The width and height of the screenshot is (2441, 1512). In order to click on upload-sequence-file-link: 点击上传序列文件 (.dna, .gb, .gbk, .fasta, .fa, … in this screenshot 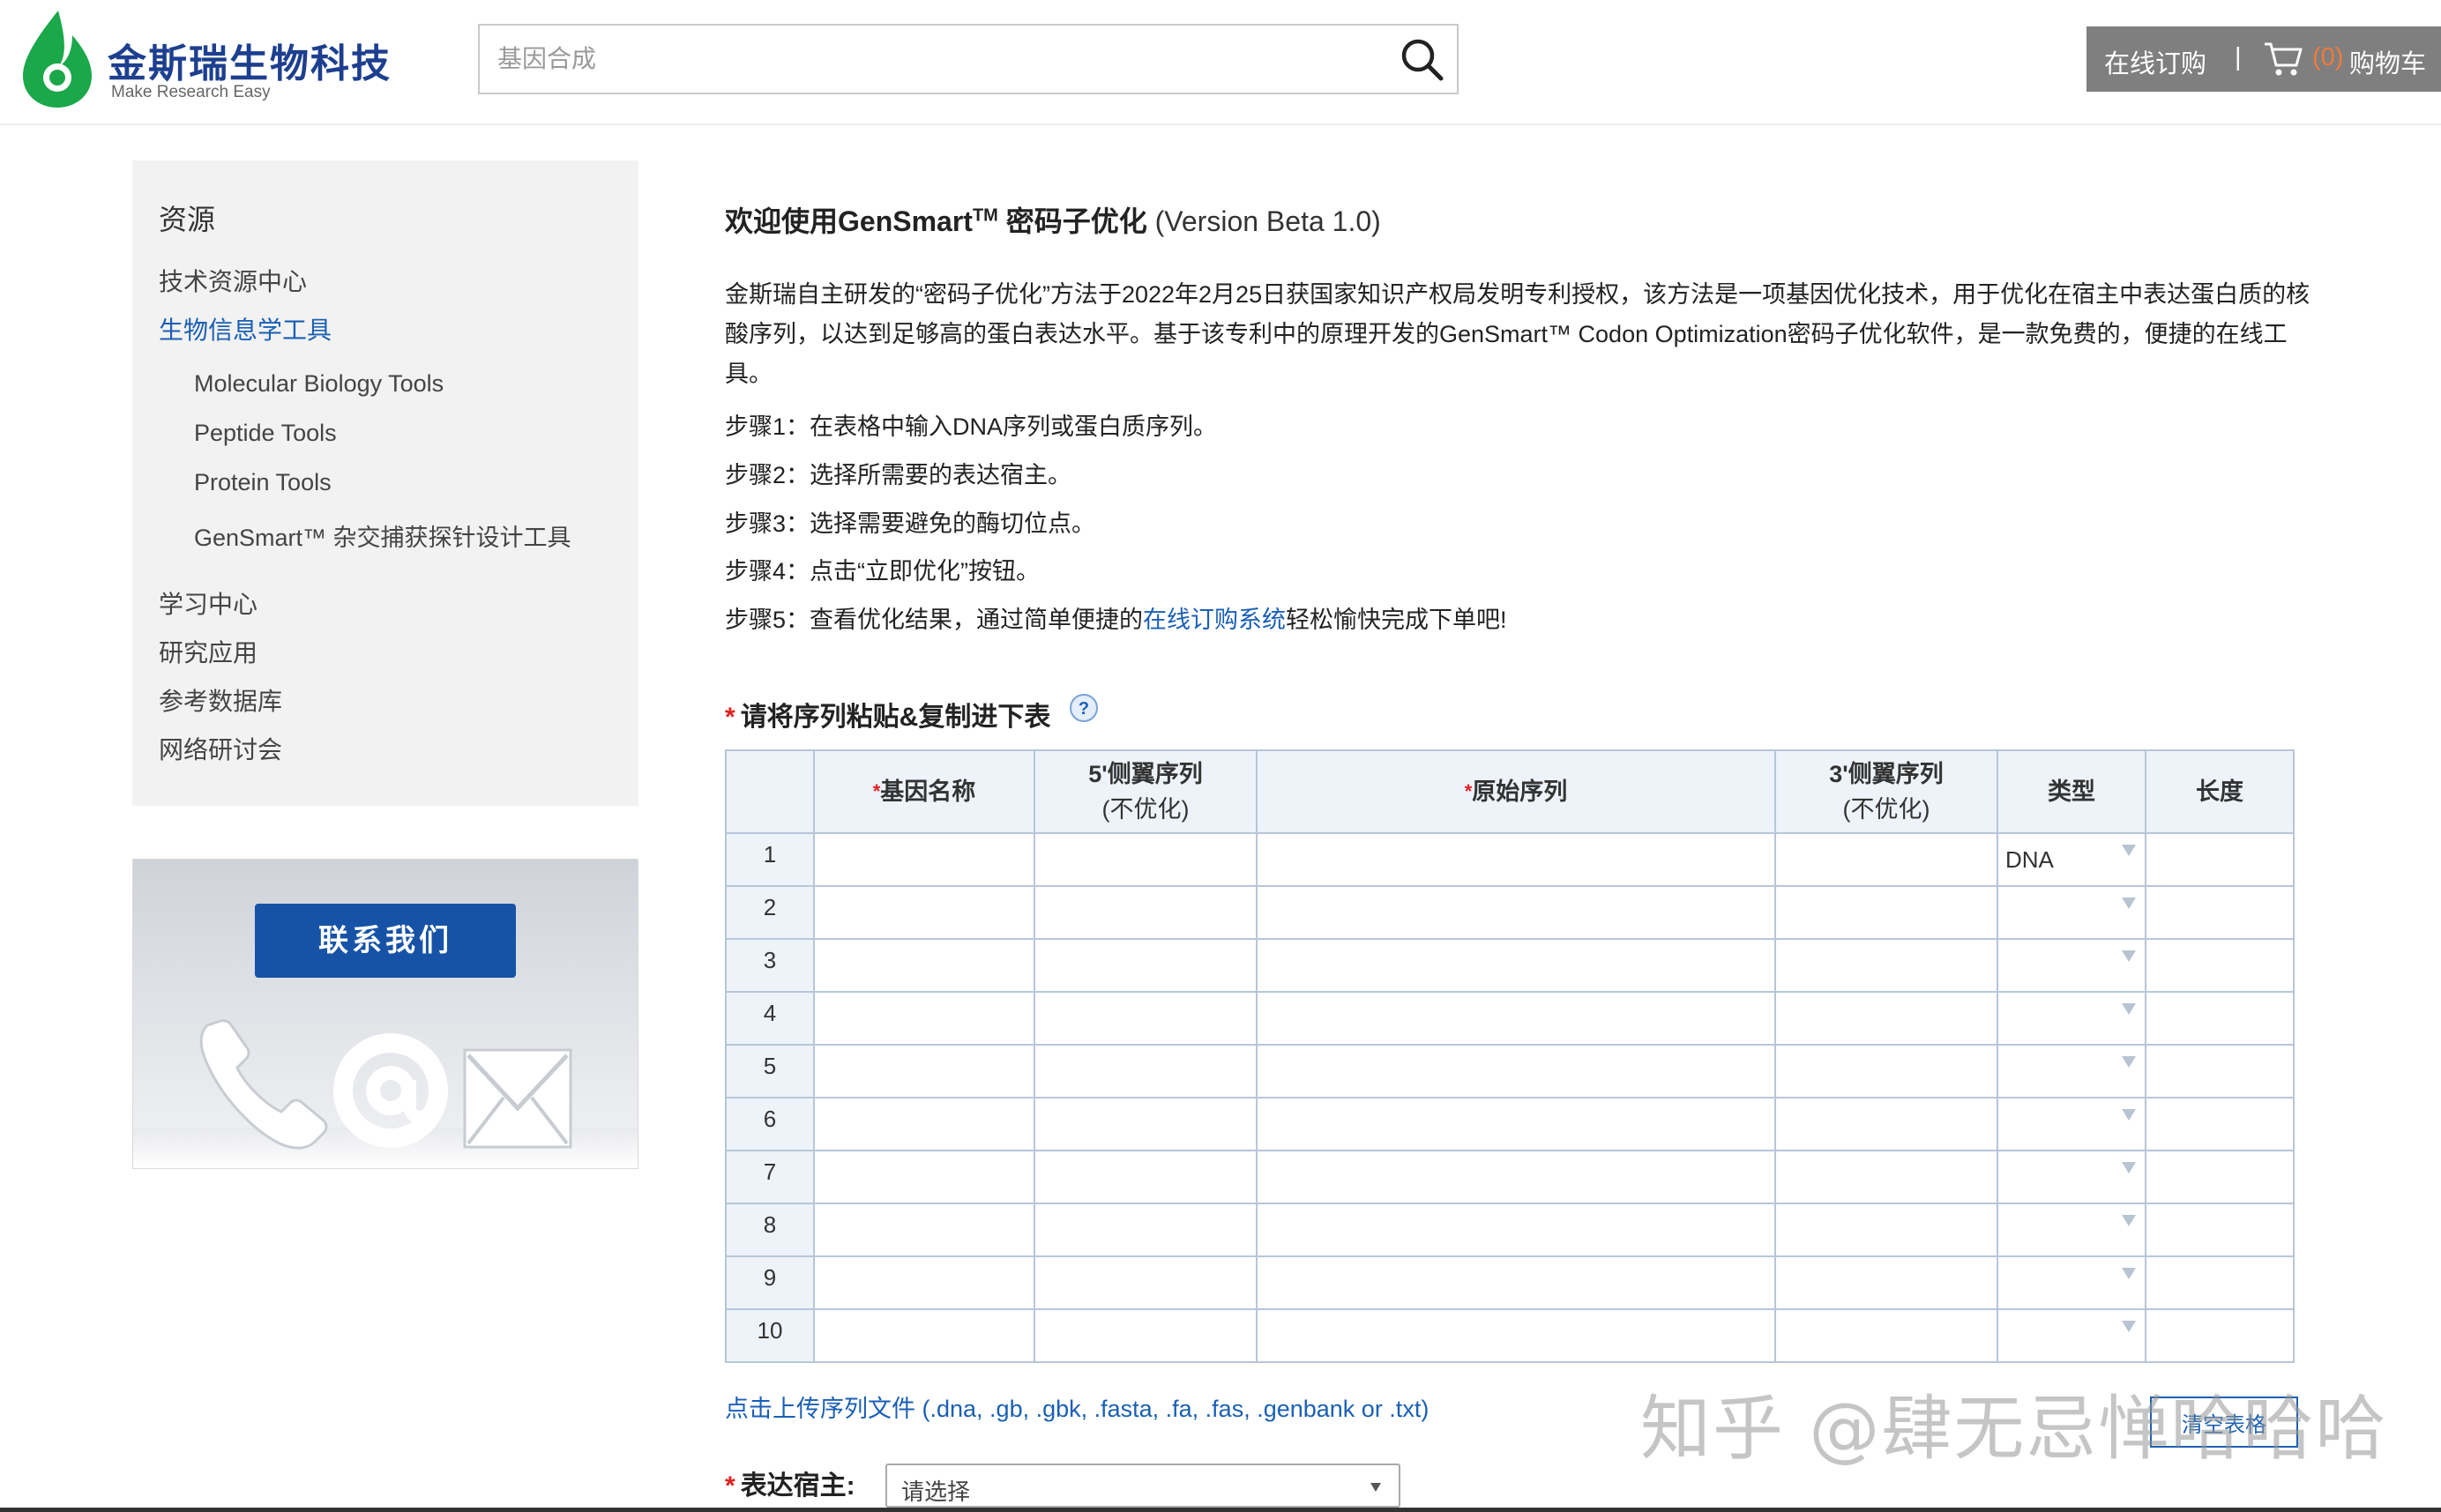, I will do `click(1077, 1407)`.